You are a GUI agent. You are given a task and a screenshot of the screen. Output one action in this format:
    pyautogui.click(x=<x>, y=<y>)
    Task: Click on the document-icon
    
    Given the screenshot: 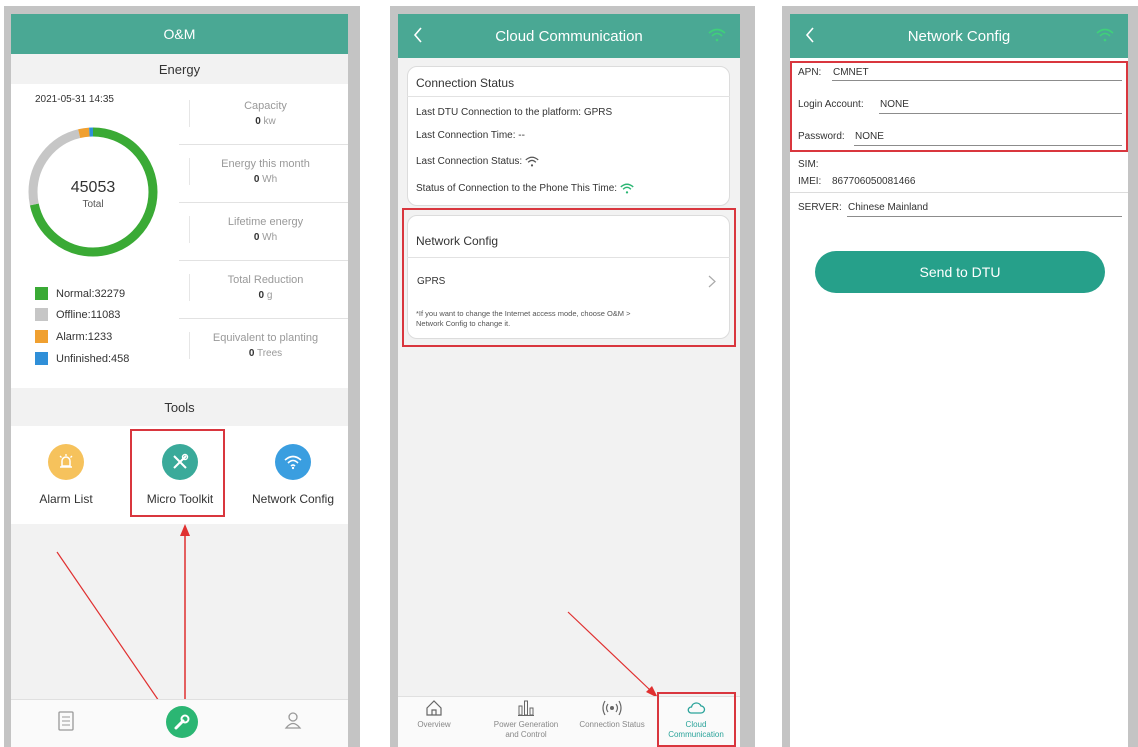 What is the action you would take?
    pyautogui.click(x=66, y=721)
    